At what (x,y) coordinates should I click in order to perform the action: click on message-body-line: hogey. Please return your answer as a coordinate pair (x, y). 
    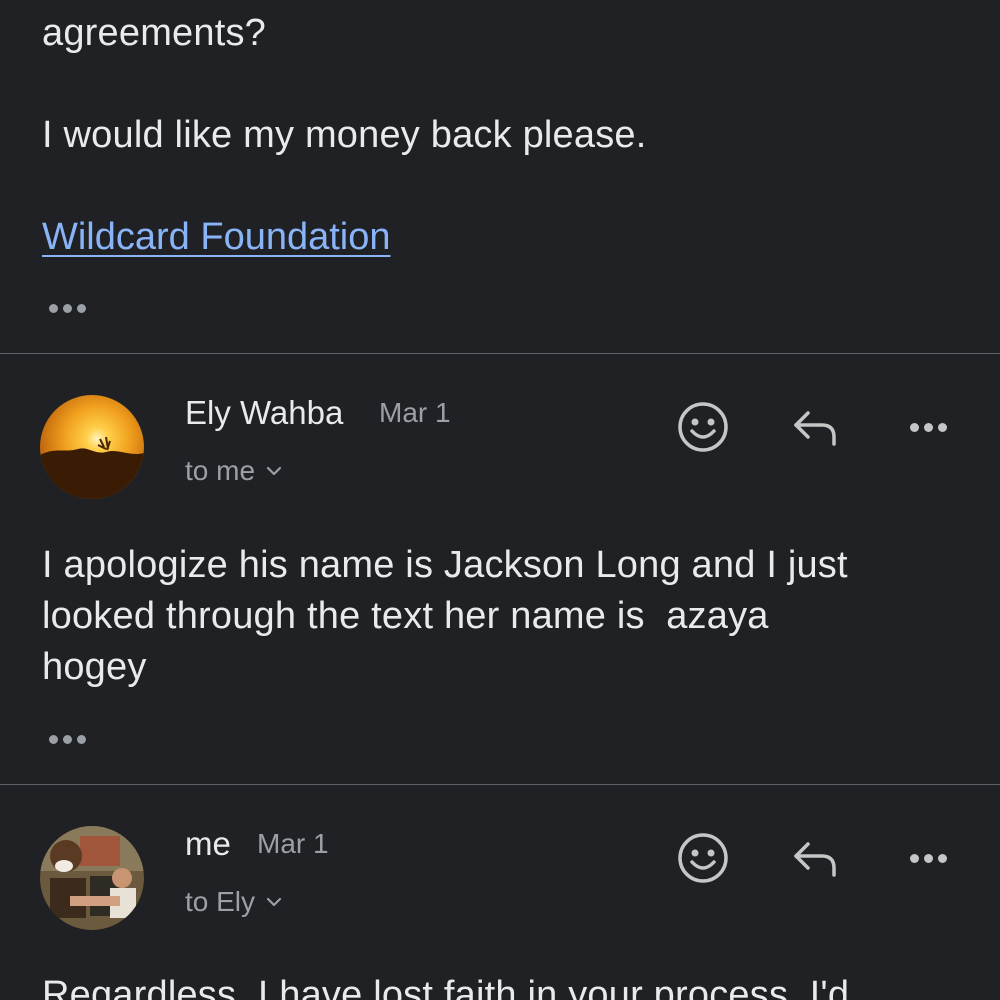
    Looking at the image, I should click on (94, 667).